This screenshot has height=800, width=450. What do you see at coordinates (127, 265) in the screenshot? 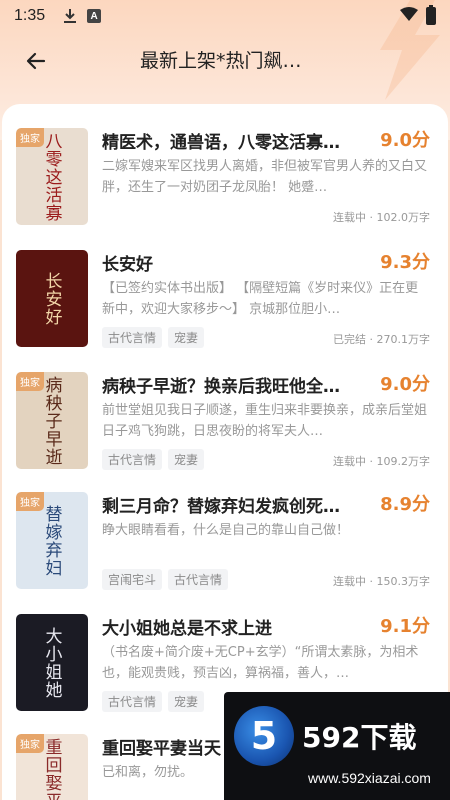
I see `book-title: 长安好` at bounding box center [127, 265].